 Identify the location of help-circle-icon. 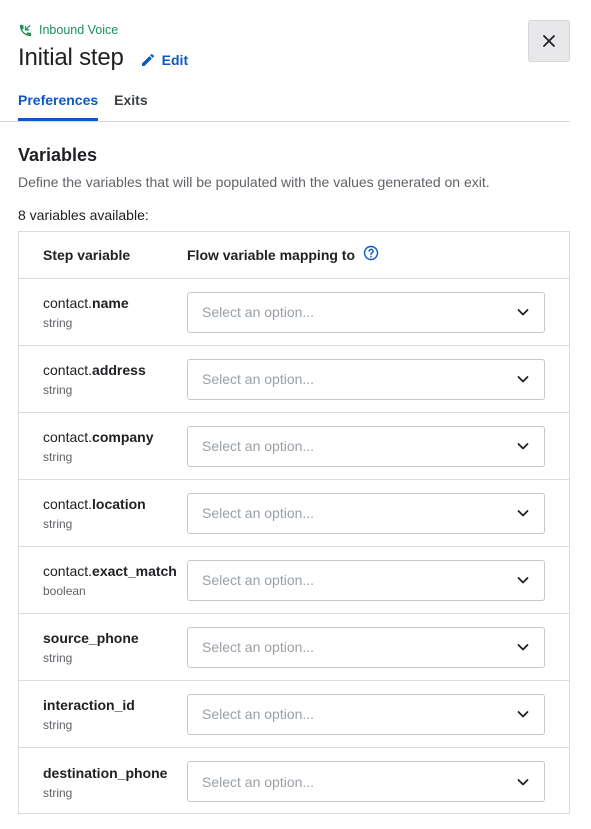
(371, 253).